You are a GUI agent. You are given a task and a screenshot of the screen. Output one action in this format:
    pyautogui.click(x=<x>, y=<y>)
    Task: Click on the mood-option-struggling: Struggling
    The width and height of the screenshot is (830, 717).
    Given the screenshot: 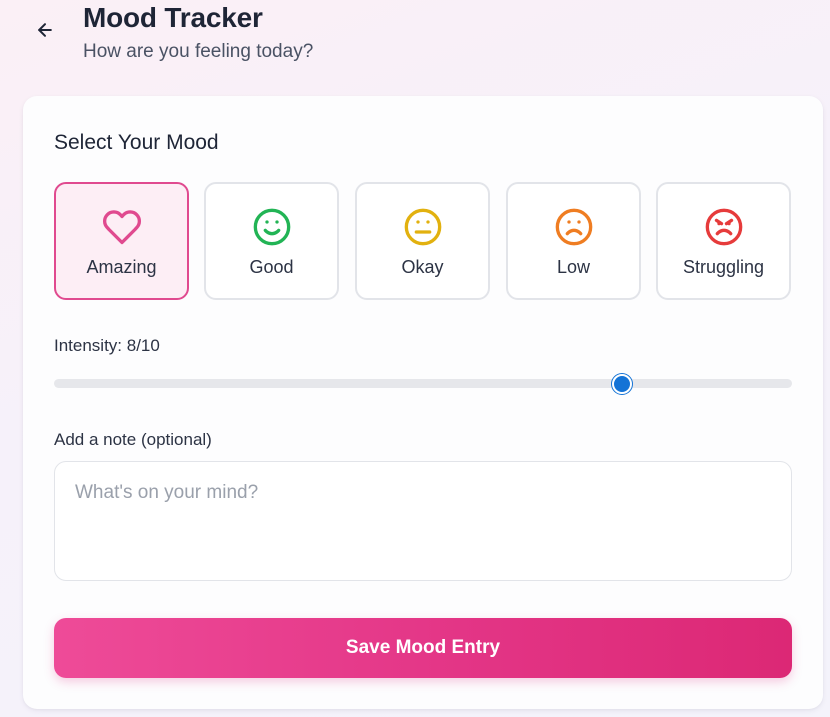 What is the action you would take?
    pyautogui.click(x=723, y=241)
    